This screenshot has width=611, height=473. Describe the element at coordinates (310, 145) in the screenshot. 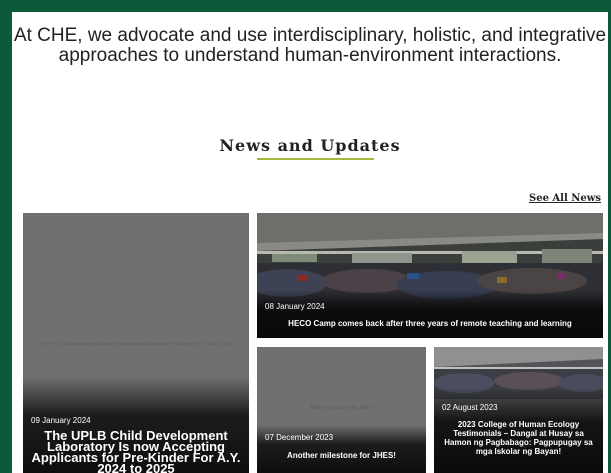

I see `news-section-heading: News and Updates` at that location.